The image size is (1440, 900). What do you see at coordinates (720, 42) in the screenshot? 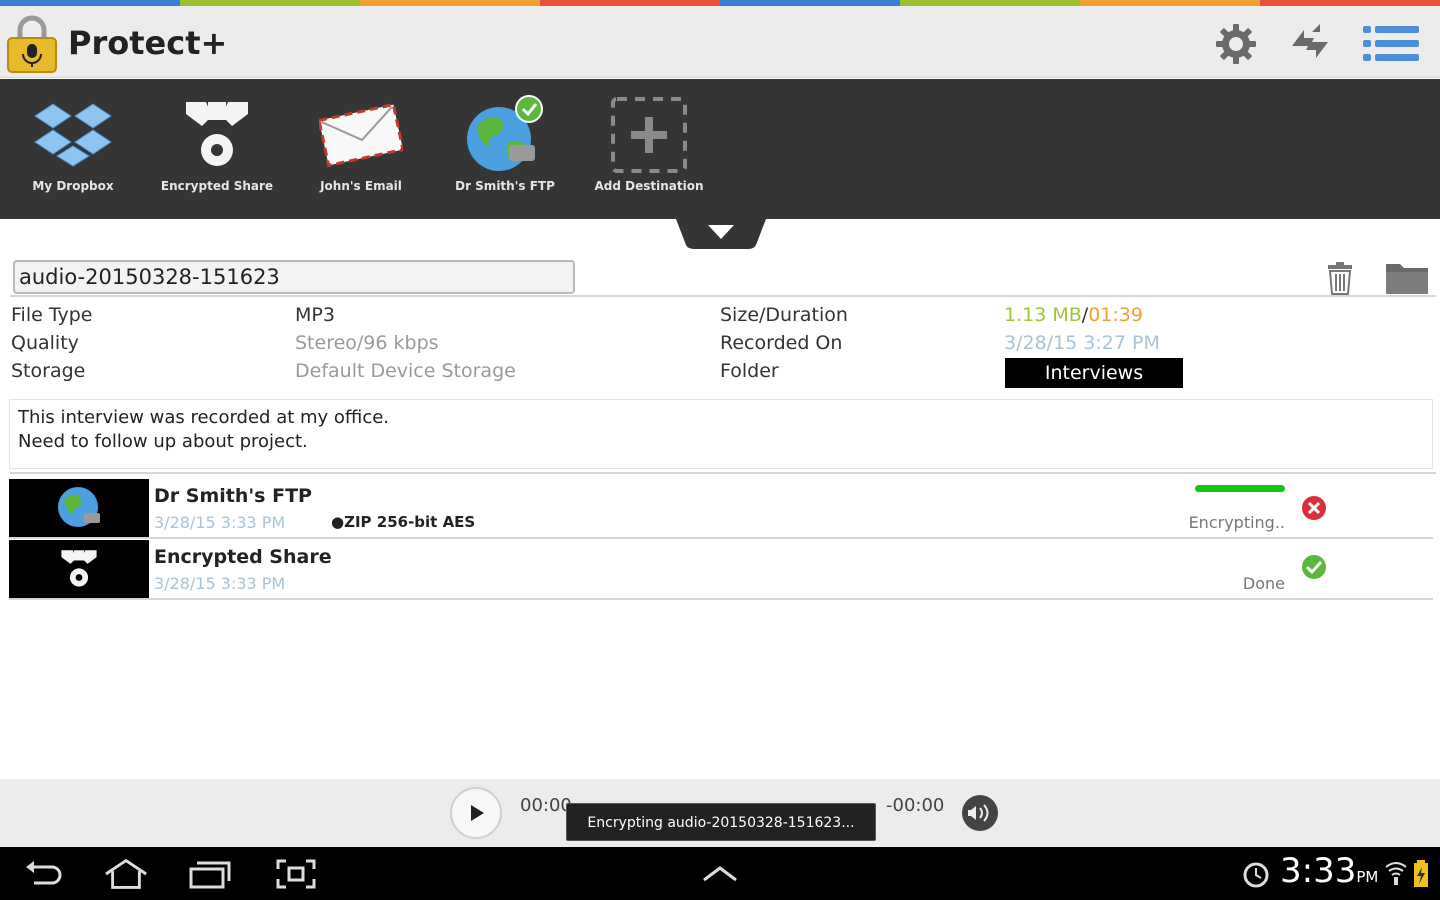
I see `action-bar: Protect+` at bounding box center [720, 42].